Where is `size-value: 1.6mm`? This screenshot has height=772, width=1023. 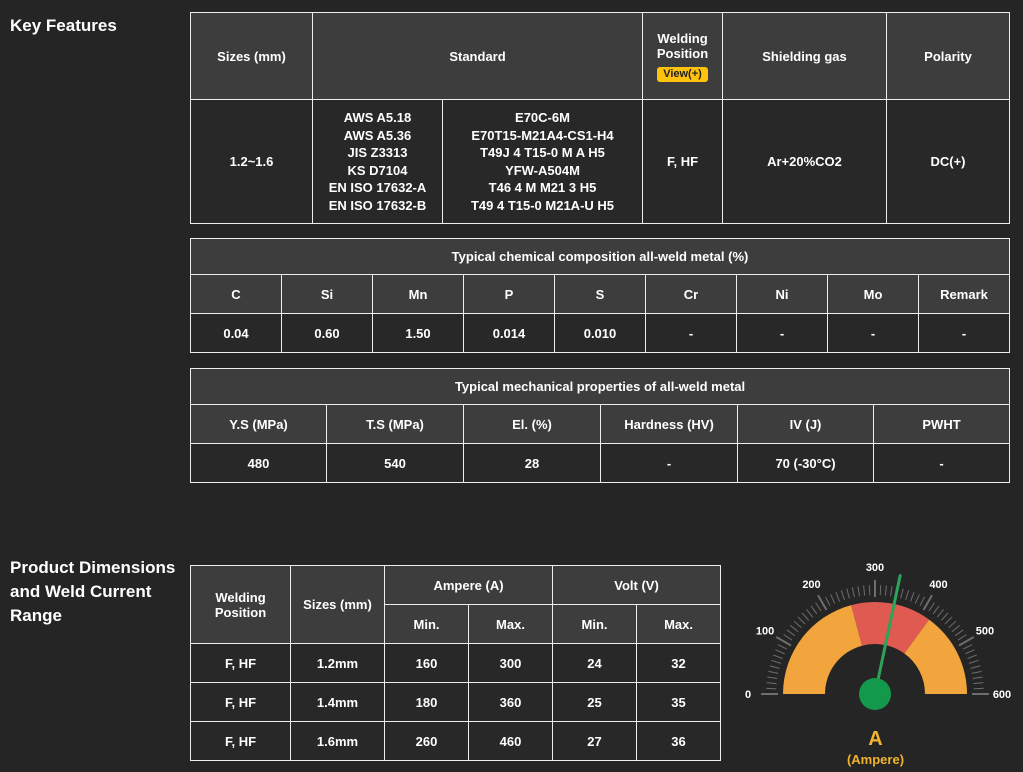
size-value: 1.6mm is located at coordinates (337, 741).